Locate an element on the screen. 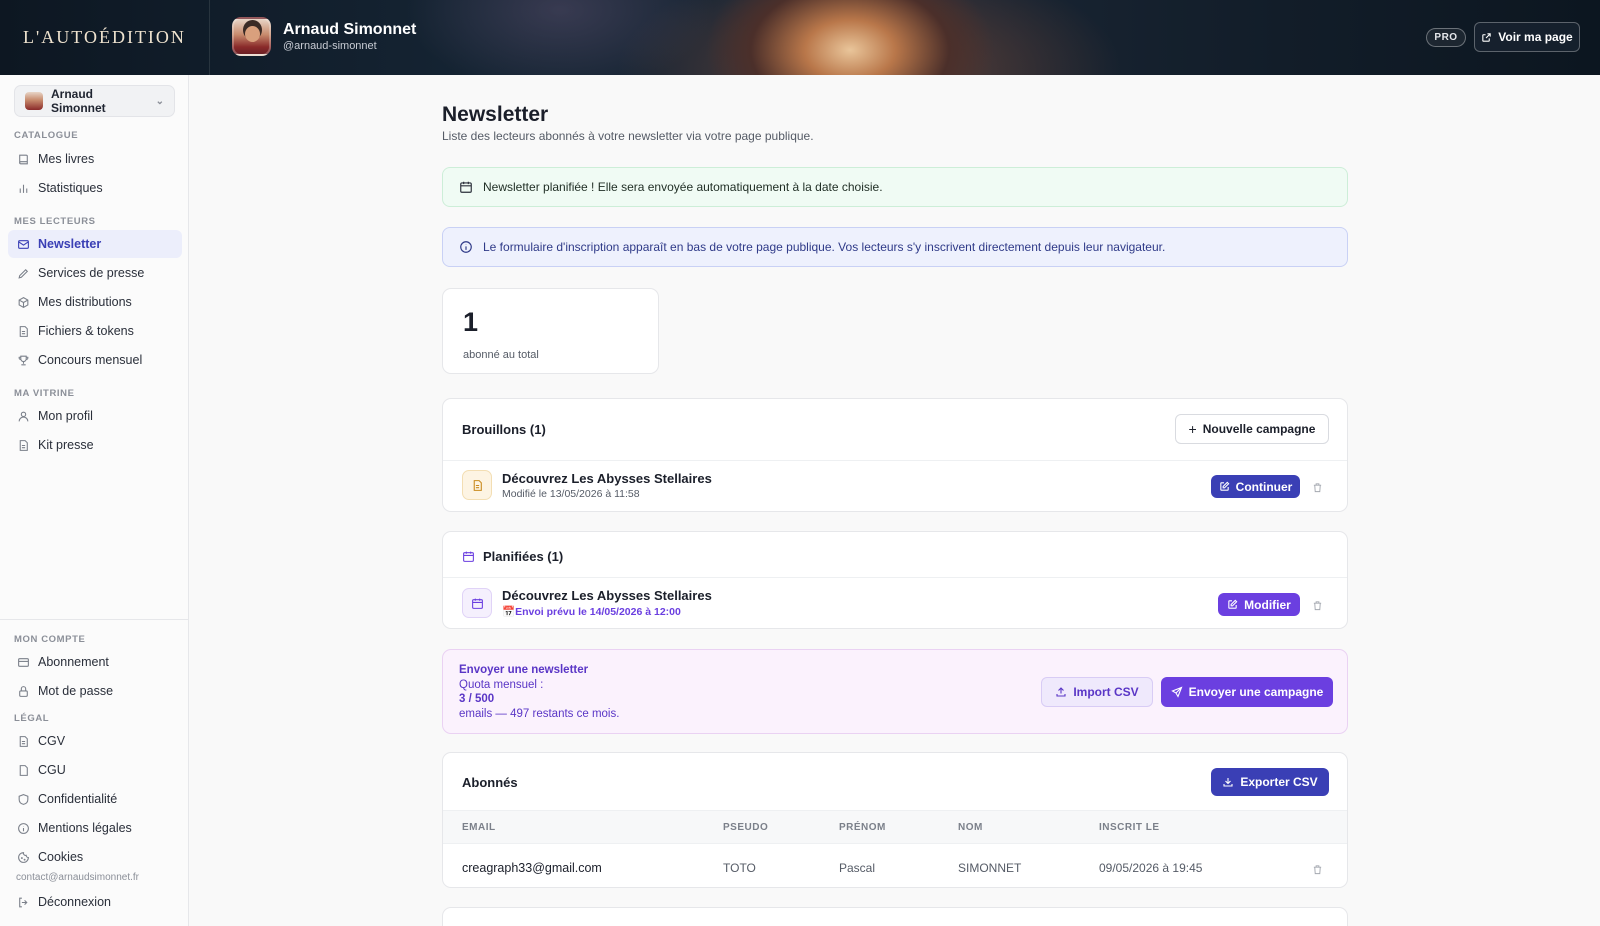  sidebar-item-label: Abonnement is located at coordinates (73, 662).